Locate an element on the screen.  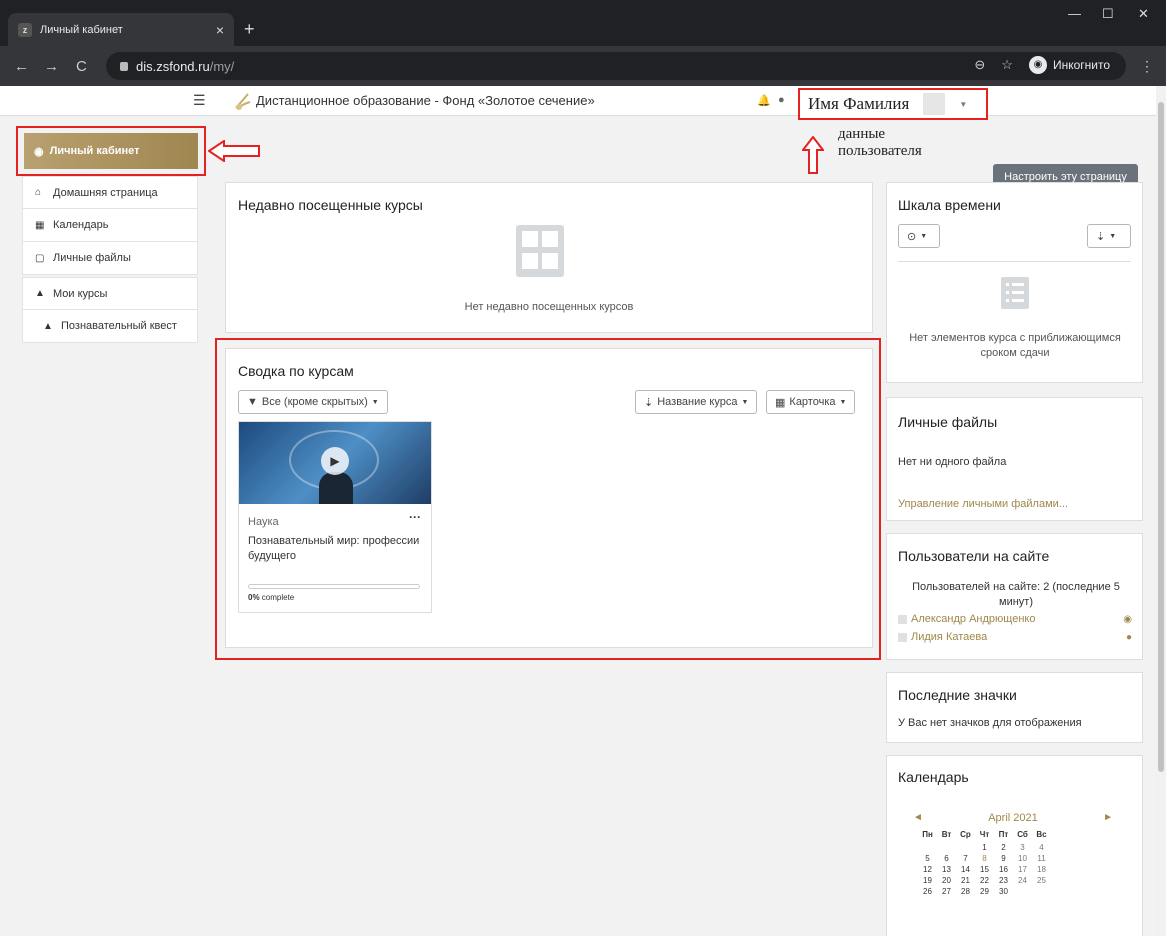
calendar-day: 2 is located at coordinates (1003, 847).